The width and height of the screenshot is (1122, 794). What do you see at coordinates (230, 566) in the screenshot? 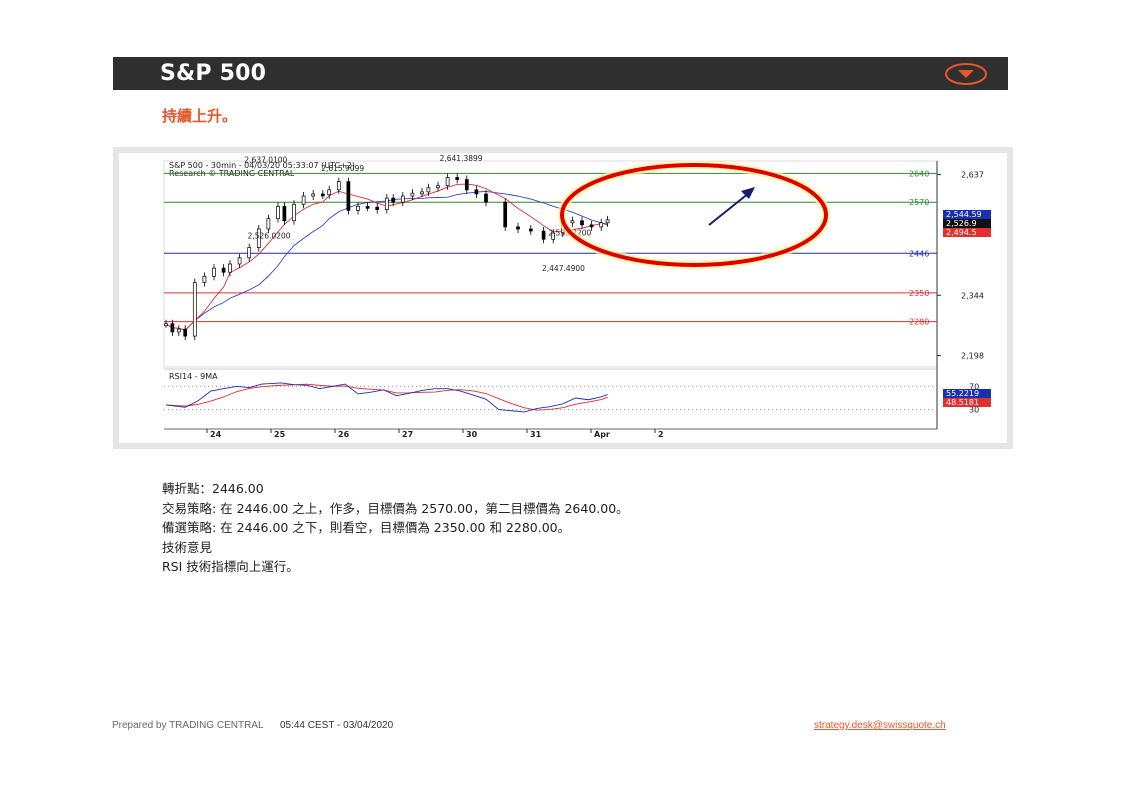
I see `rsi-comment-line: RSI 技術指標向上運行。` at bounding box center [230, 566].